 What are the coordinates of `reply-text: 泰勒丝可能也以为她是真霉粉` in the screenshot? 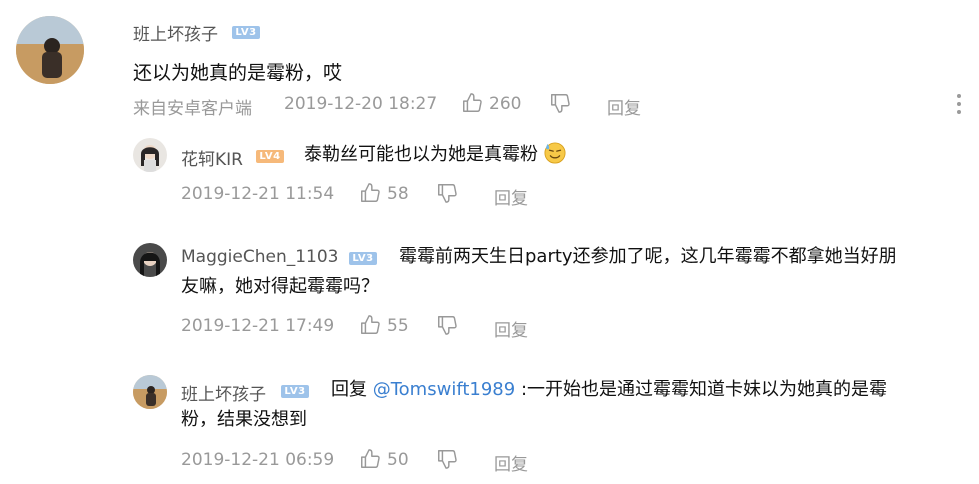 It's located at (435, 155).